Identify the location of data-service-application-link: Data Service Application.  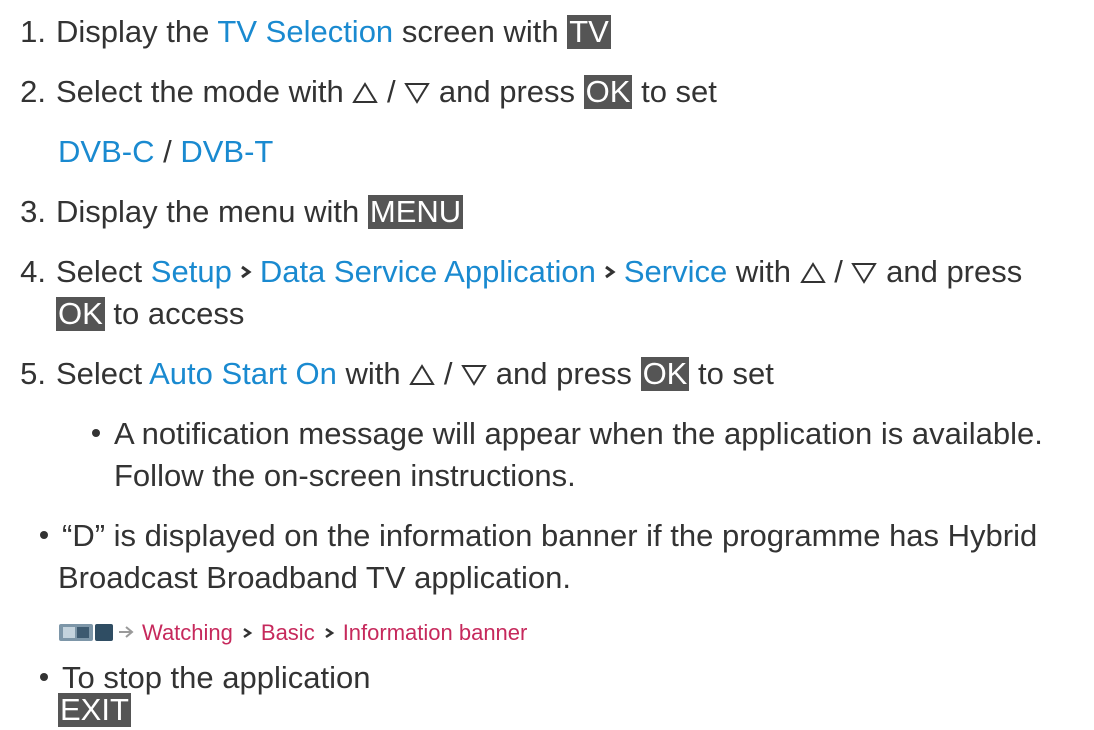
(428, 271).